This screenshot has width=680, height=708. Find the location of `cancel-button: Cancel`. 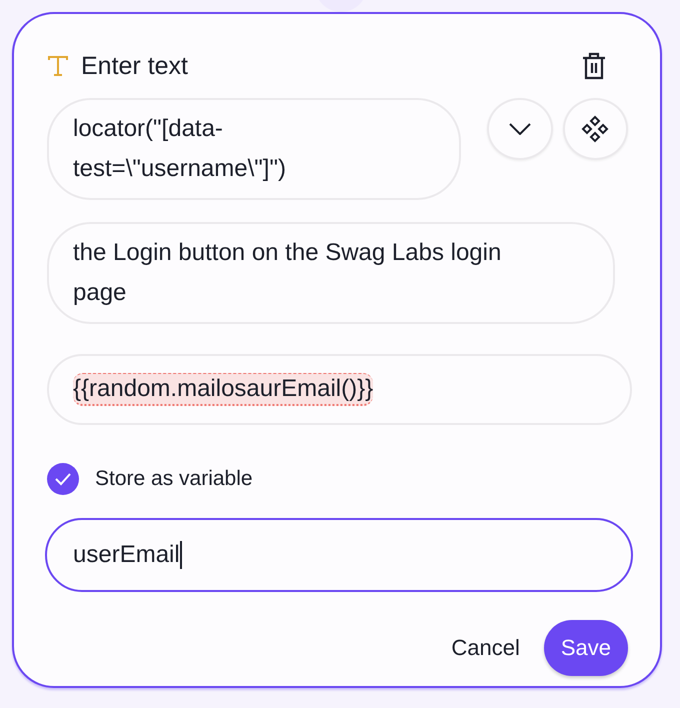

cancel-button: Cancel is located at coordinates (485, 648).